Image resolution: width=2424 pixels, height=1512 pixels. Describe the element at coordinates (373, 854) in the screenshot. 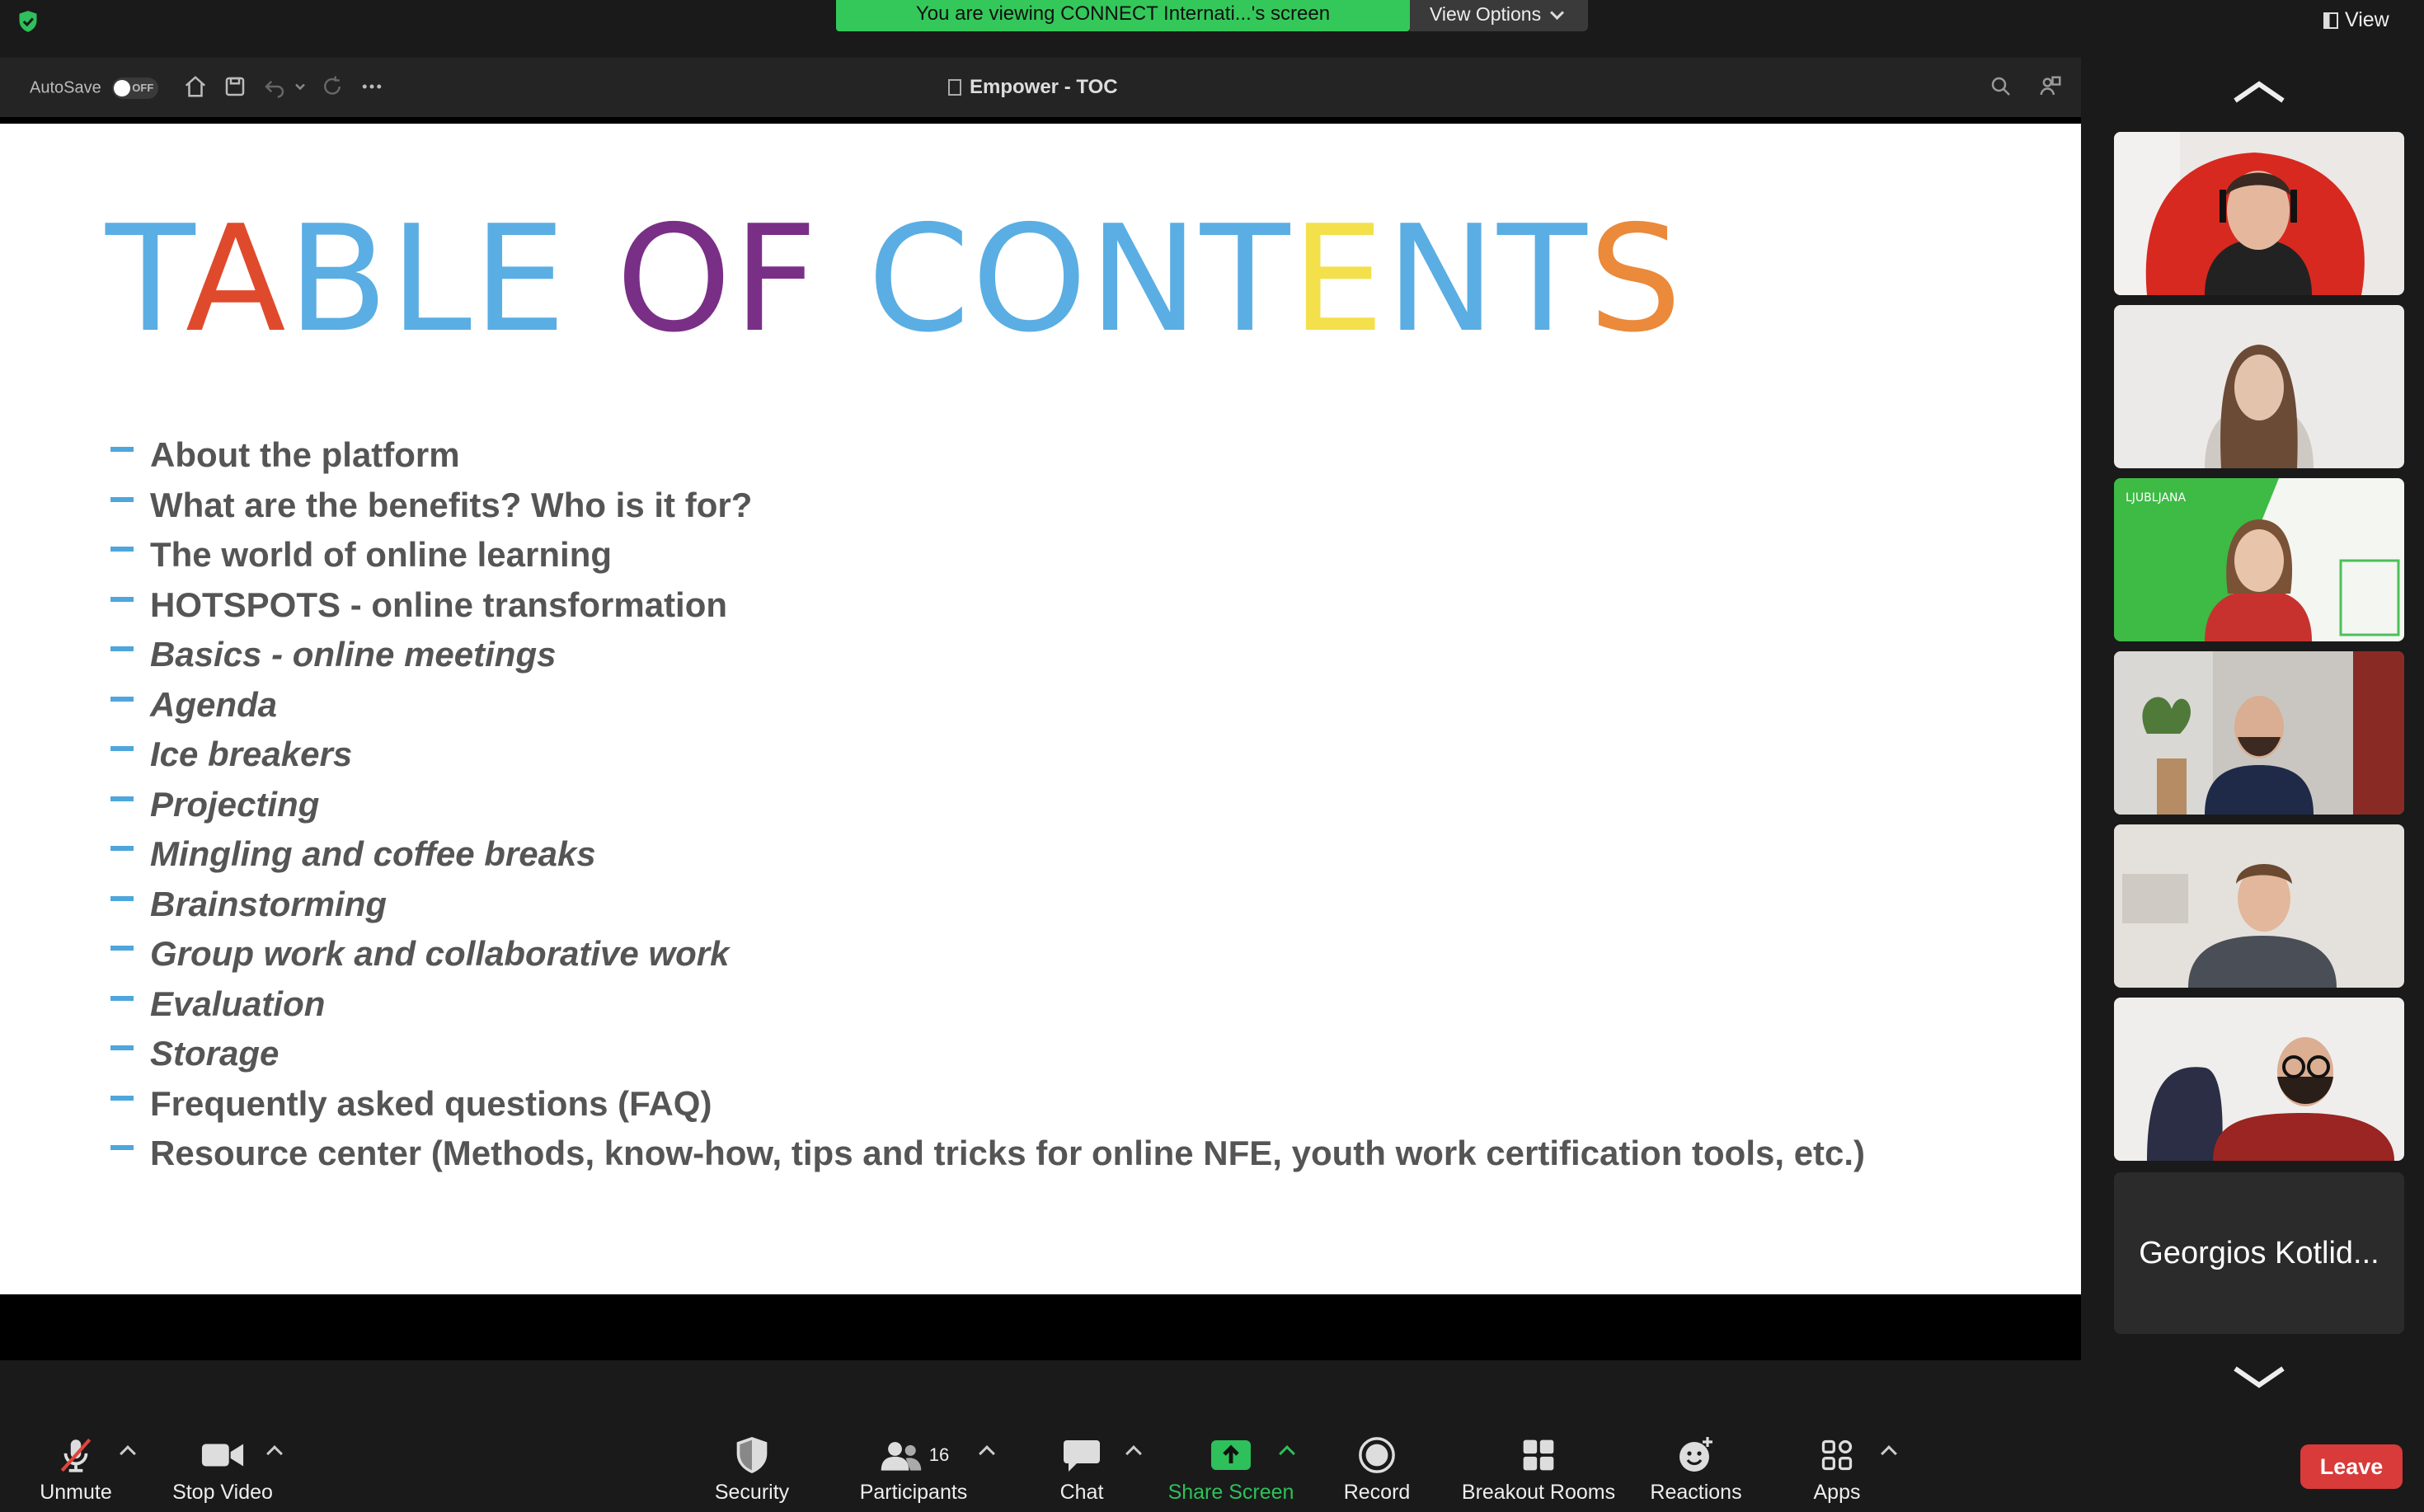

I see `toc-item-text: Mingling and coffee breaks` at that location.